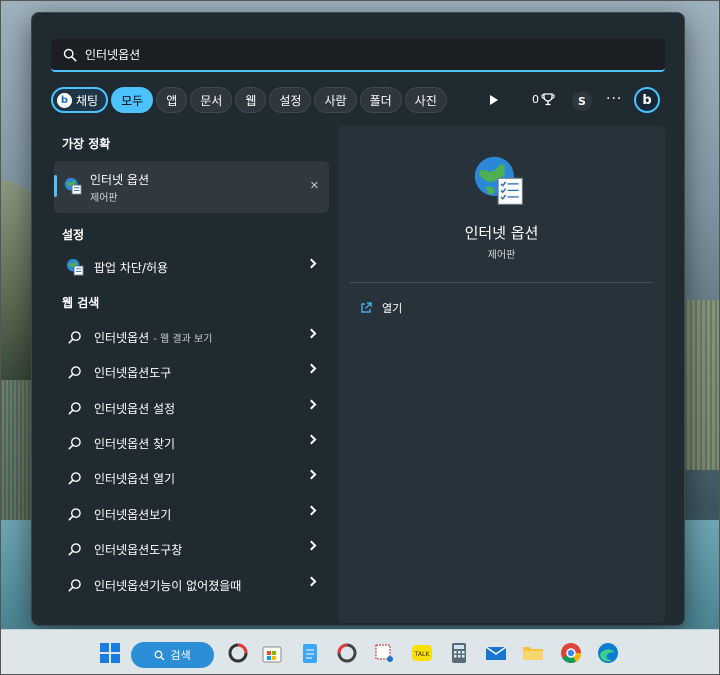  What do you see at coordinates (501, 233) in the screenshot?
I see `detail-title: 인터넷 옵션` at bounding box center [501, 233].